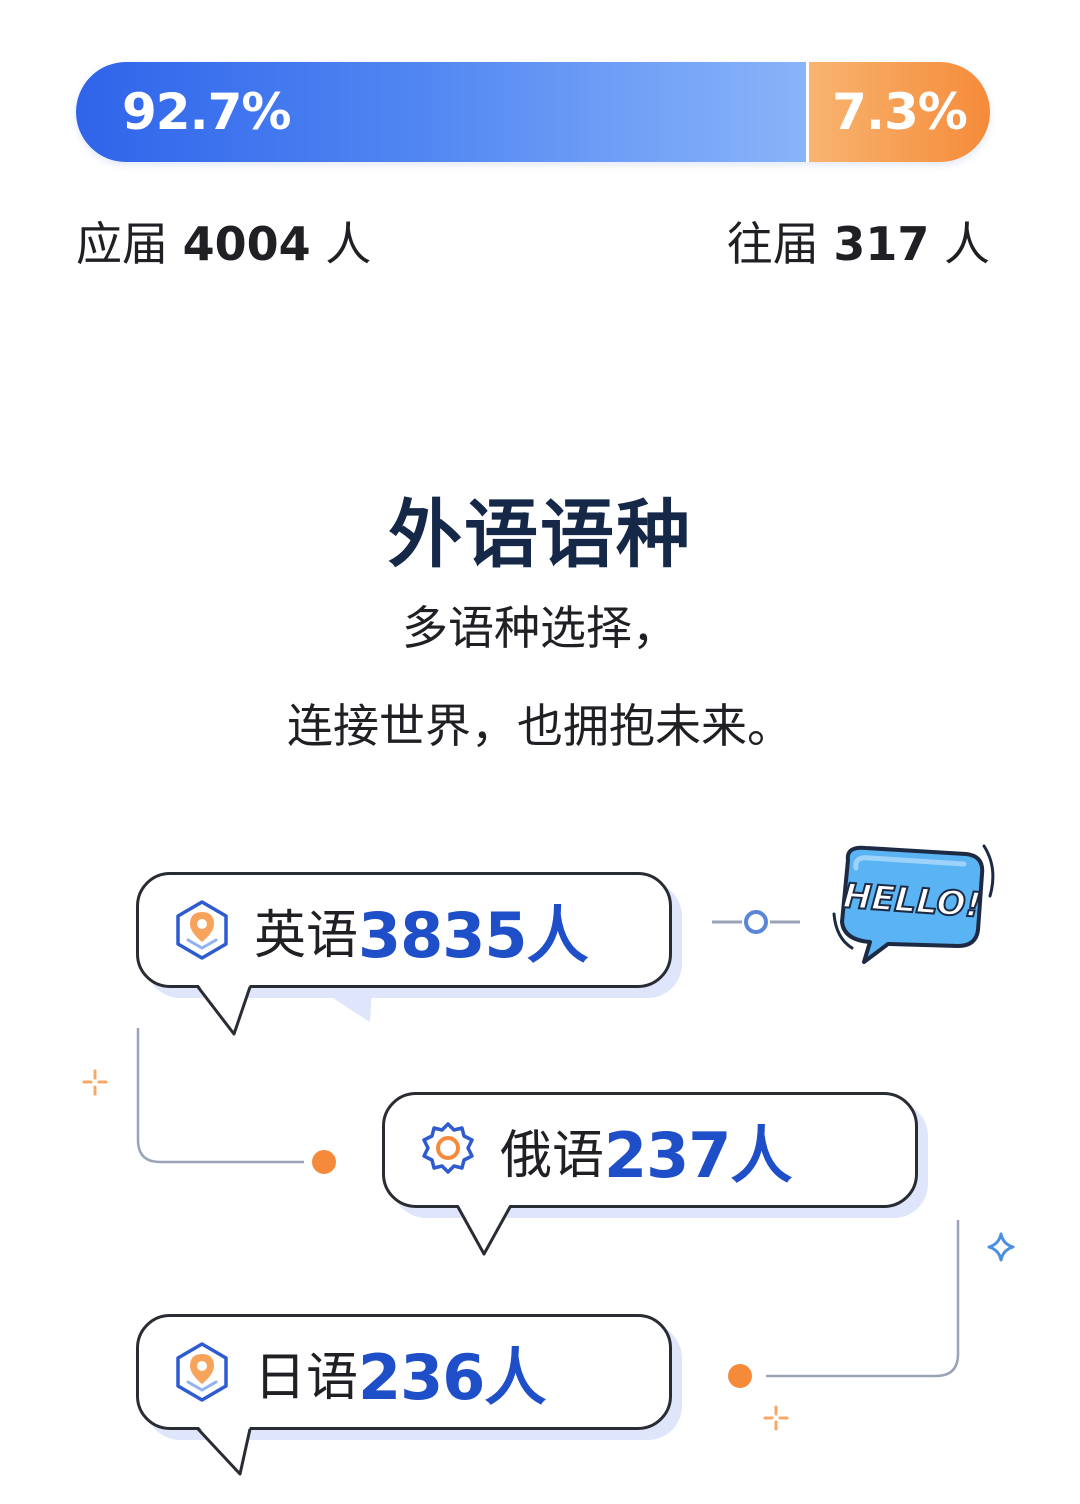 The width and height of the screenshot is (1080, 1504). I want to click on language-name: 俄语, so click(552, 1155).